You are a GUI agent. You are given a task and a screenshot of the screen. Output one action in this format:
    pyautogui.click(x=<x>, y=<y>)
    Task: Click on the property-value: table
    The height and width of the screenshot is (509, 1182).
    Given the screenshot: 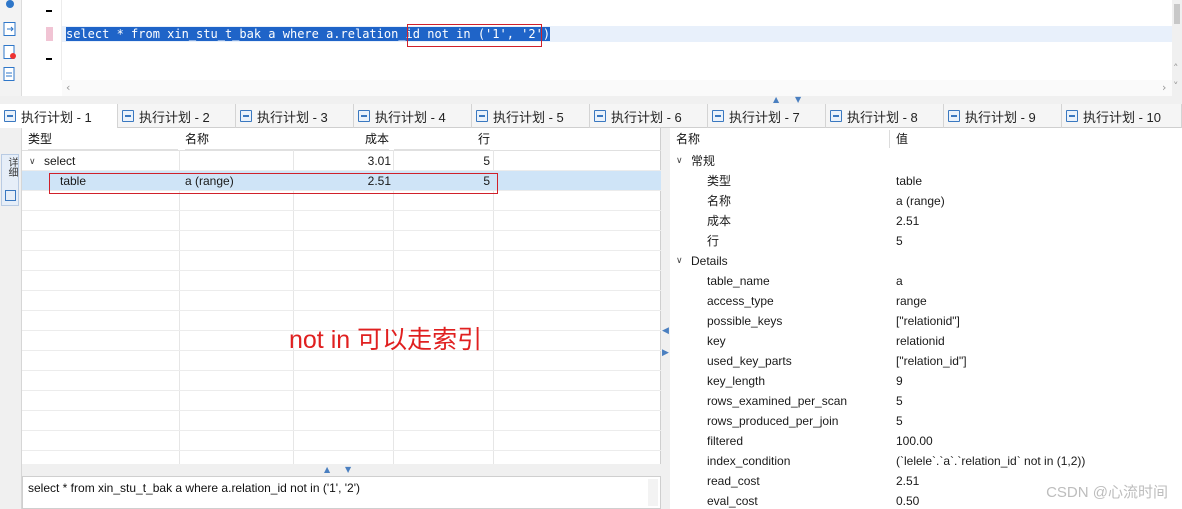 What is the action you would take?
    pyautogui.click(x=909, y=181)
    